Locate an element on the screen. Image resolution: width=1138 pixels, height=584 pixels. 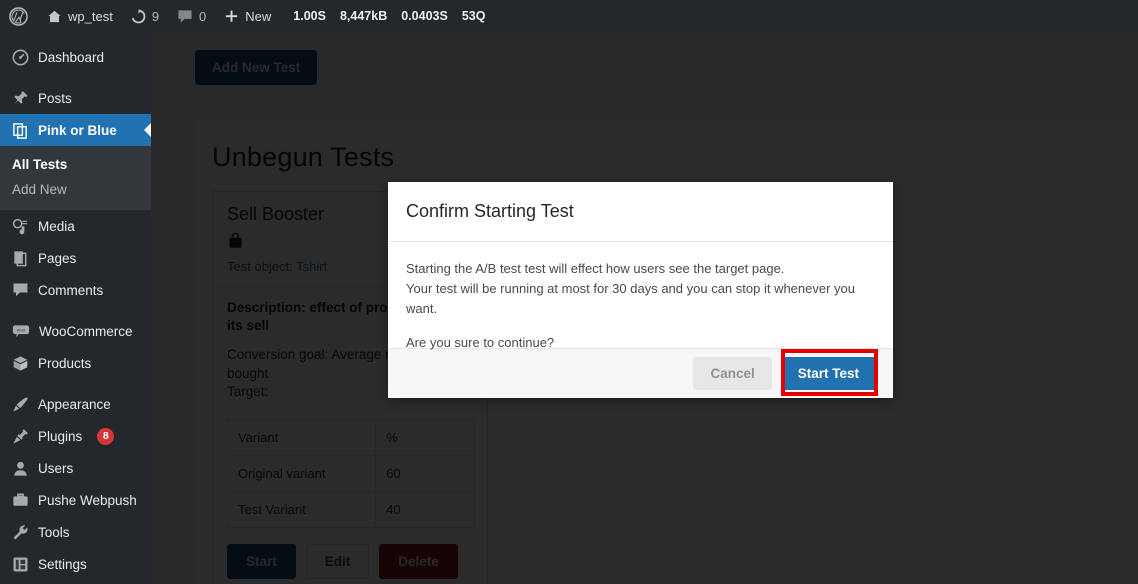
sidebar-item-label: Plugins is located at coordinates (60, 436).